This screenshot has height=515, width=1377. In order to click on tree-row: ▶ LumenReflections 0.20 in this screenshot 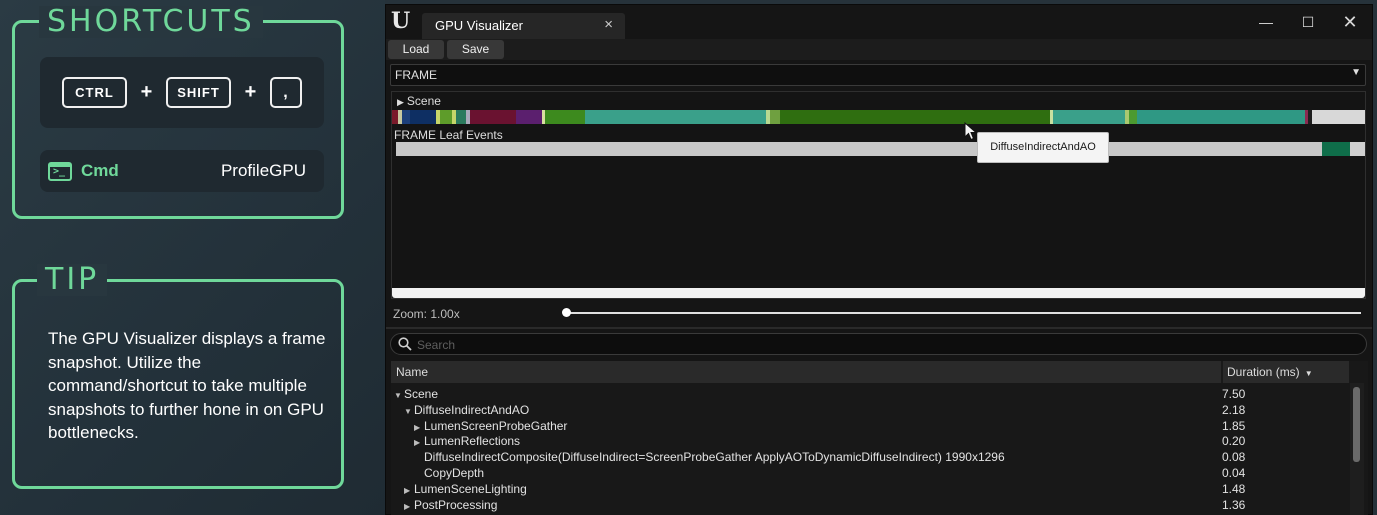, I will do `click(870, 441)`.